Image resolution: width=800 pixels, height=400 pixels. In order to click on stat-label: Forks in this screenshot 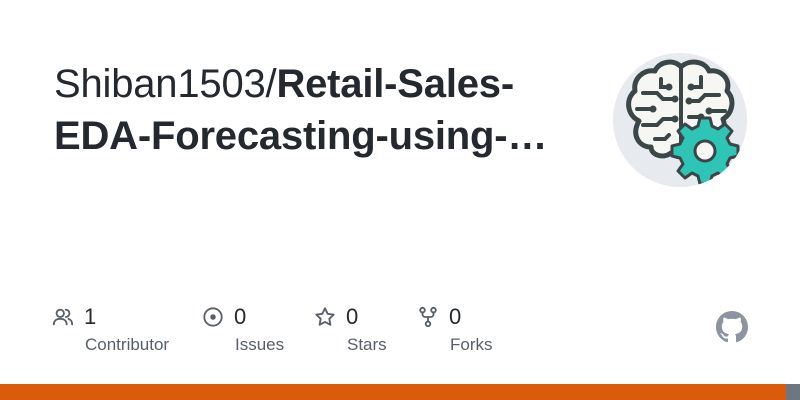, I will do `click(471, 344)`.